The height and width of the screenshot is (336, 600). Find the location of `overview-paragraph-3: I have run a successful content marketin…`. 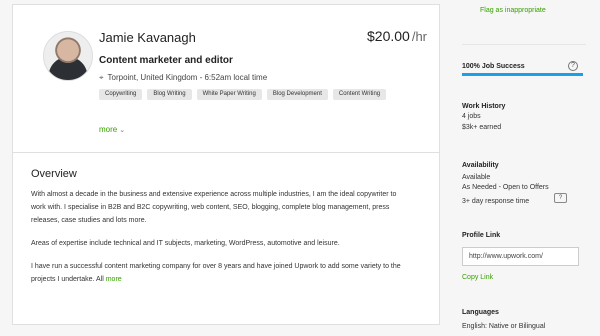

overview-paragraph-3: I have run a successful content marketin… is located at coordinates (221, 273).